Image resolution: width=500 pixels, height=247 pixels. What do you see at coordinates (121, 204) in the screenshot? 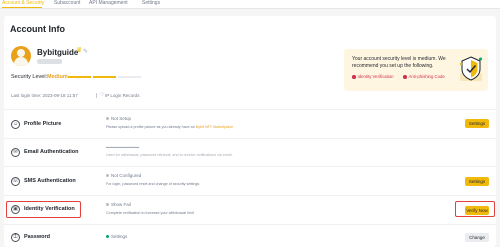
I see `status-text: Show Fail` at bounding box center [121, 204].